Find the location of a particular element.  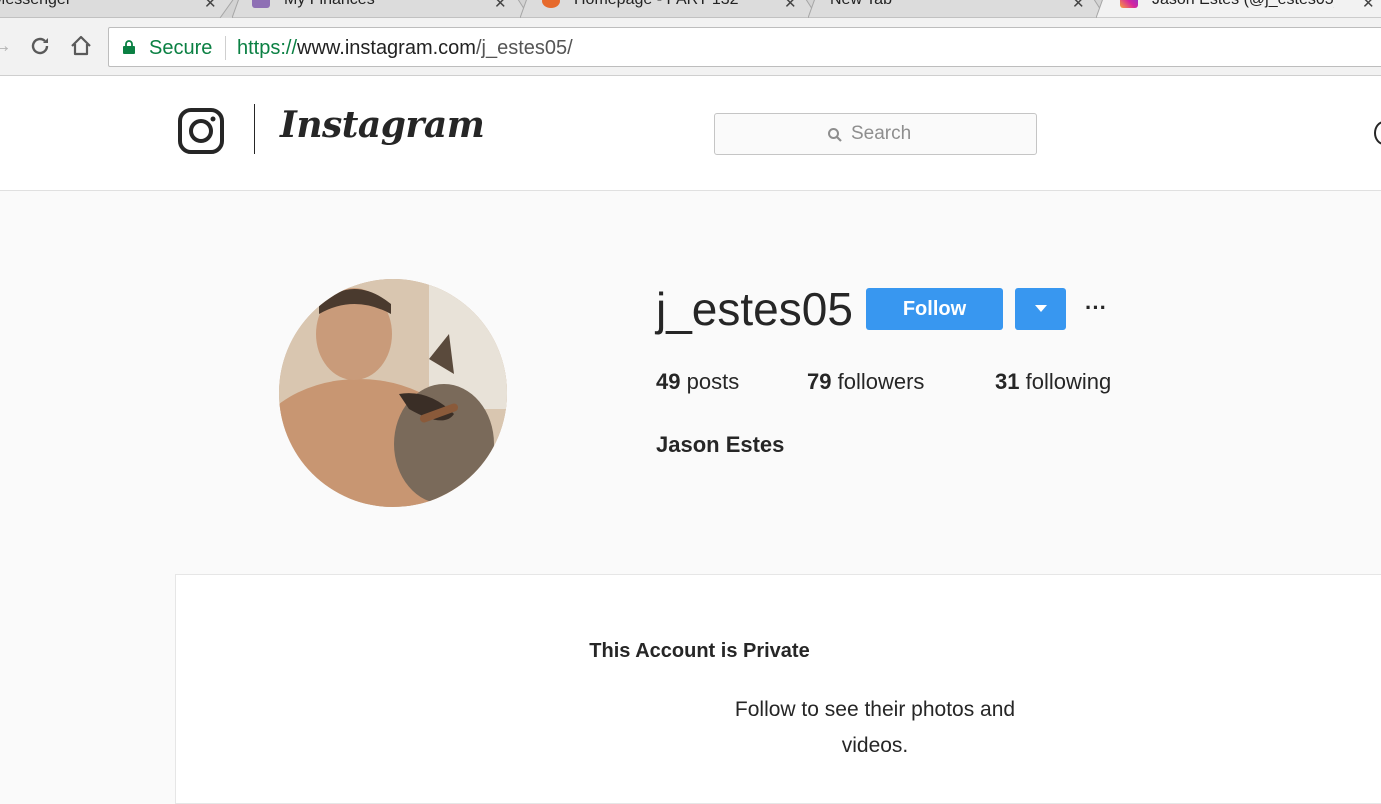

instagram-camera-icon is located at coordinates (201, 131).